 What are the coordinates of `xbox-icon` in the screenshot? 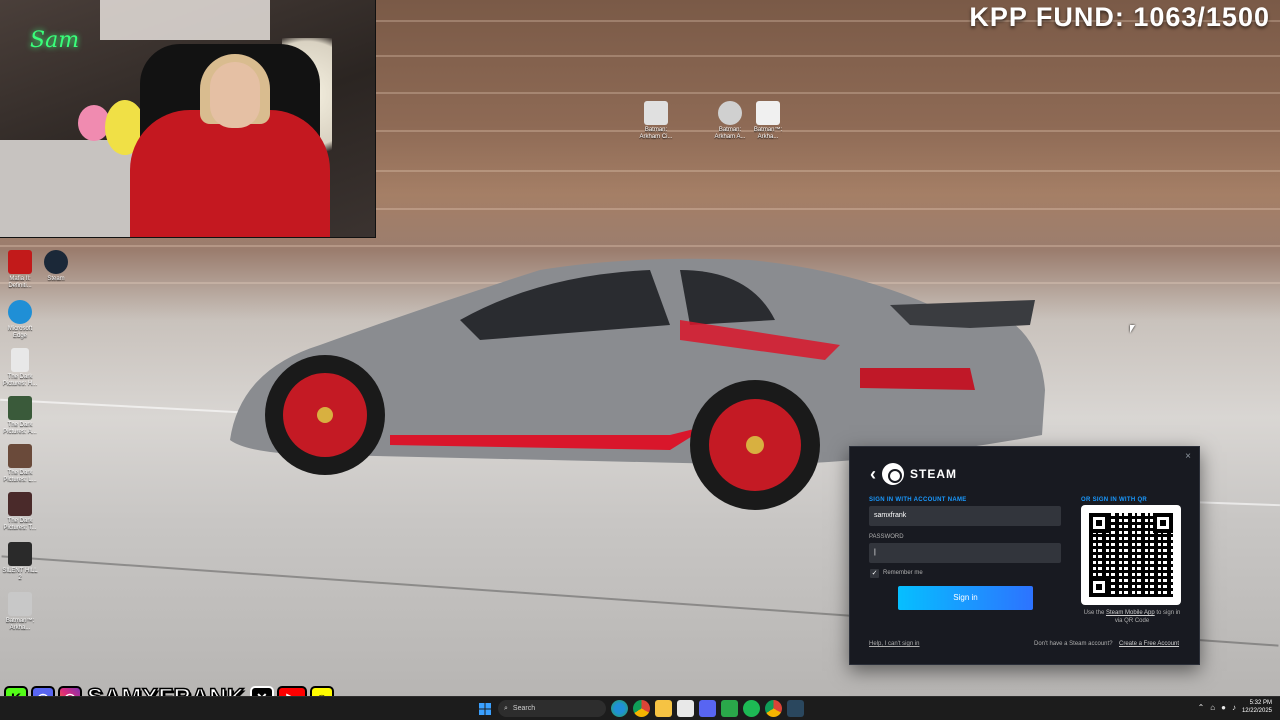 It's located at (729, 708).